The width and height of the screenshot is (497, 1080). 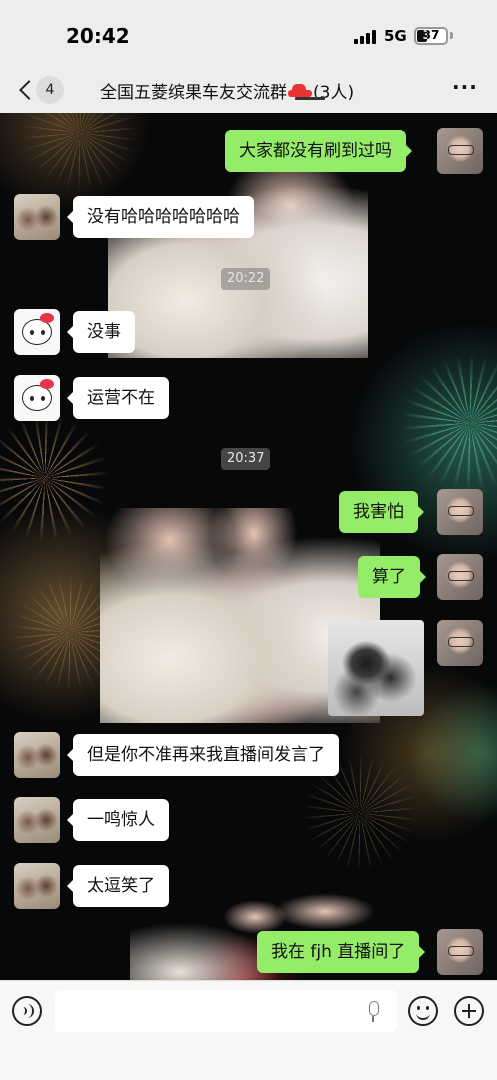 What do you see at coordinates (469, 1011) in the screenshot?
I see `plus-icon` at bounding box center [469, 1011].